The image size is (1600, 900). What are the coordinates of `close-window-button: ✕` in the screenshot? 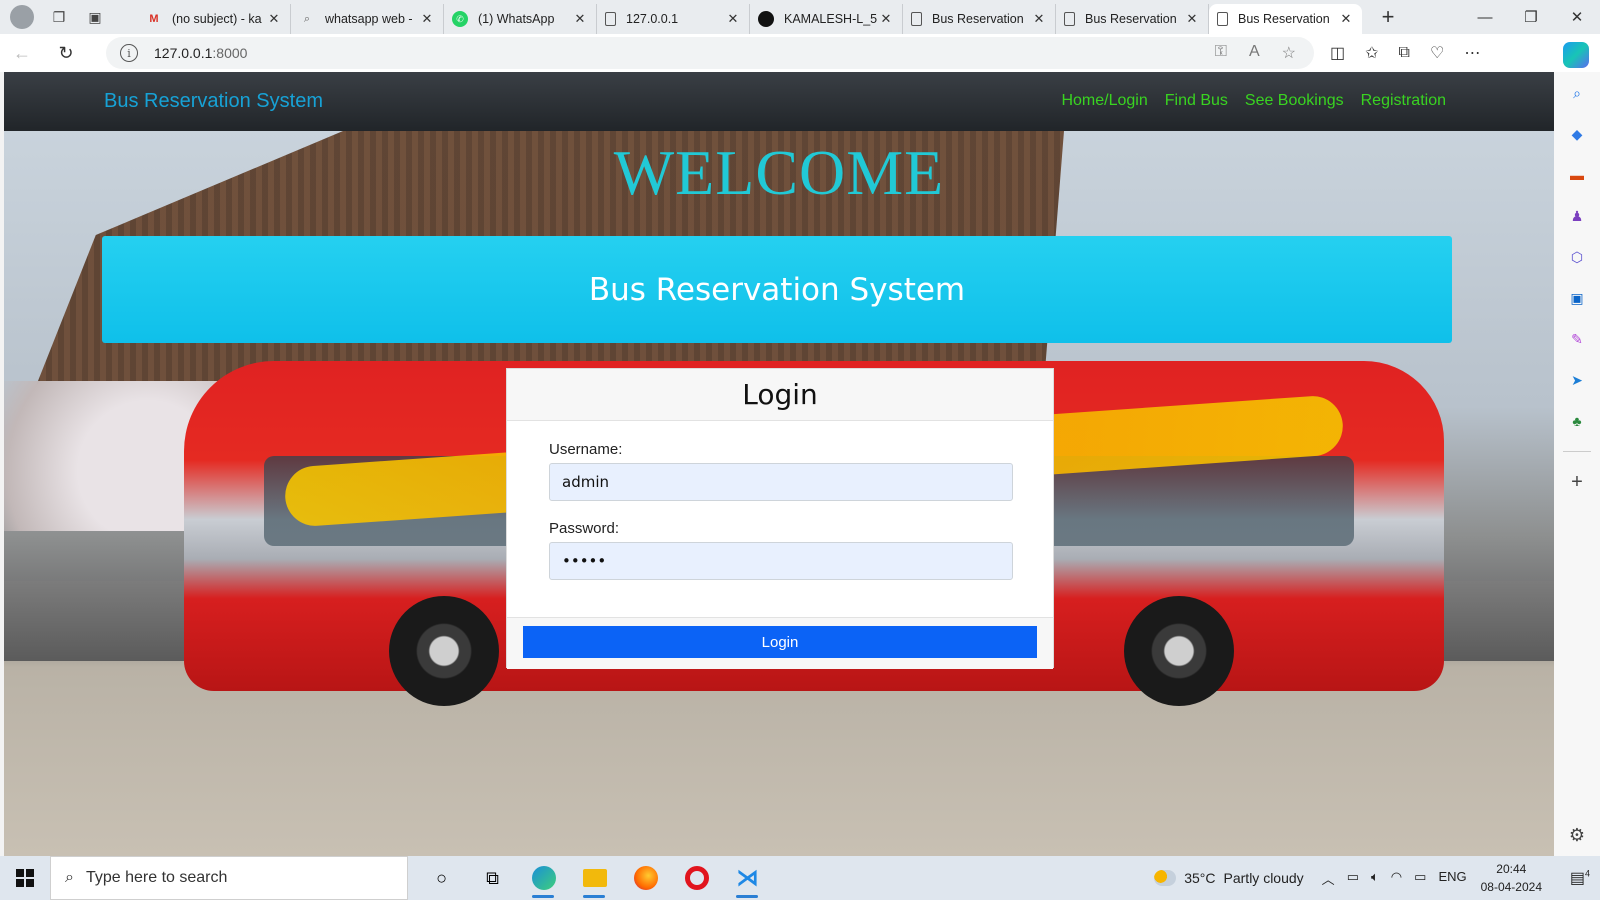 It's located at (1577, 17).